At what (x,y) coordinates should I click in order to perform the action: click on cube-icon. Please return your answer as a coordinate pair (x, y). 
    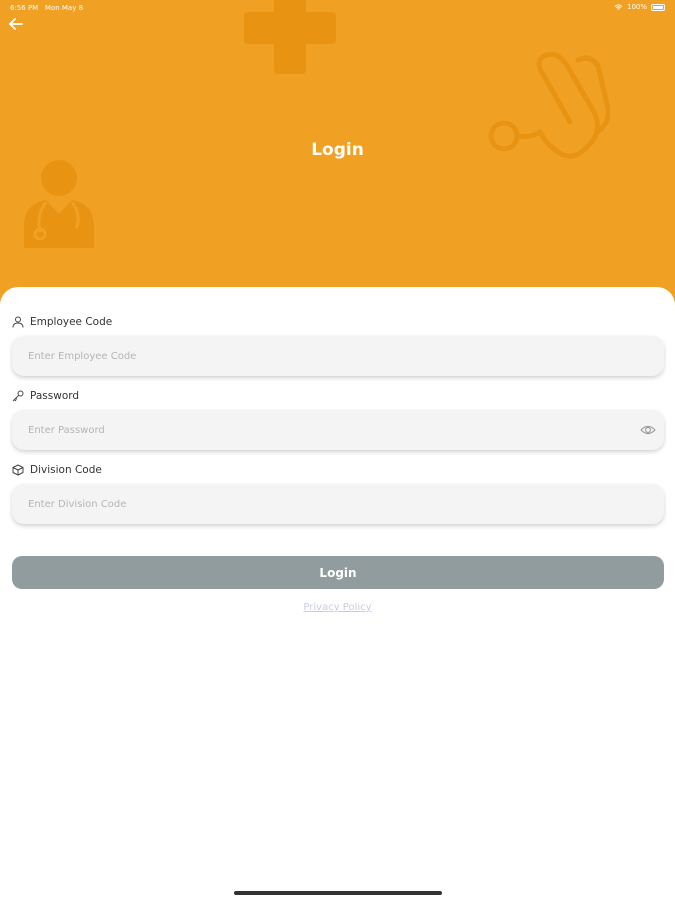
    Looking at the image, I should click on (18, 470).